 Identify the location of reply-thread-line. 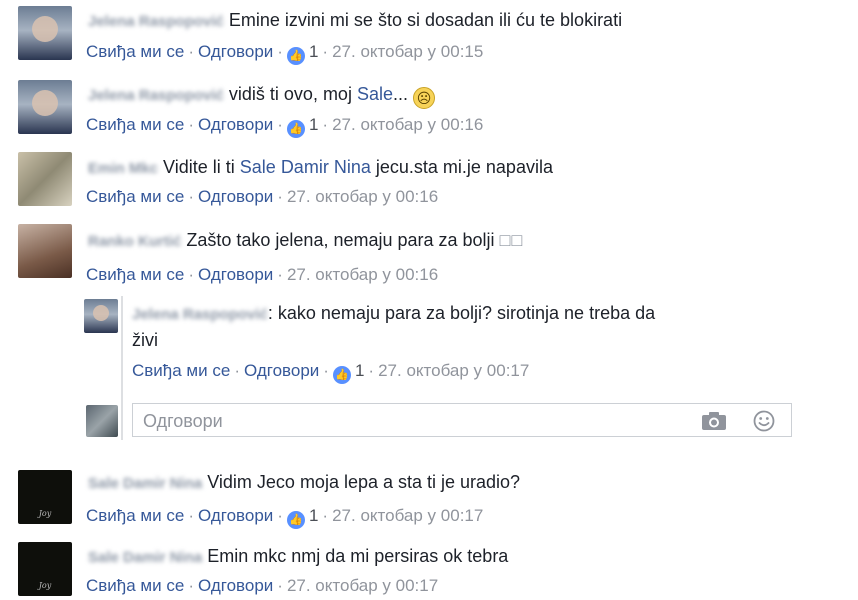
(122, 368).